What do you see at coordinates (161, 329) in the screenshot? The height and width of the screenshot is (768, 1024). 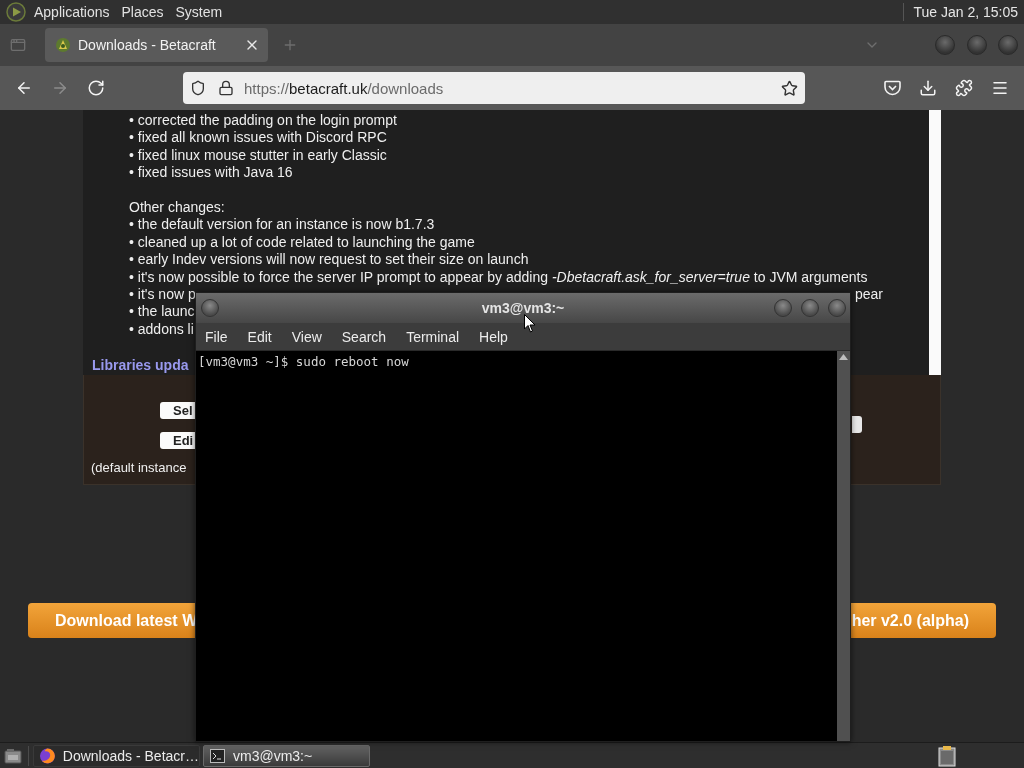 I see `changelog-item: • addons li` at bounding box center [161, 329].